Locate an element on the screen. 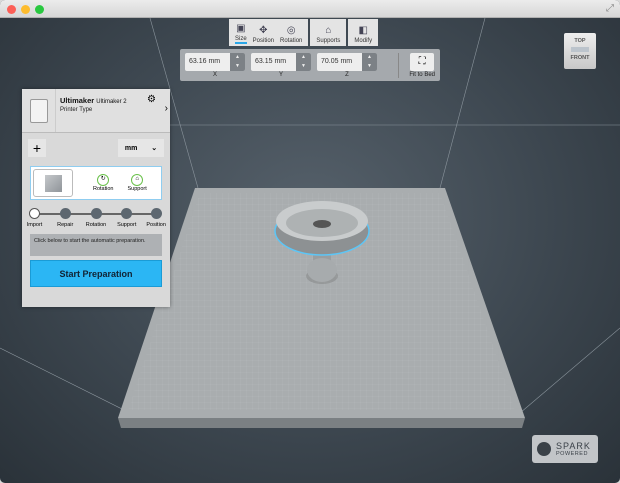  size-x-input: 63.16 mm is located at coordinates (207, 62).